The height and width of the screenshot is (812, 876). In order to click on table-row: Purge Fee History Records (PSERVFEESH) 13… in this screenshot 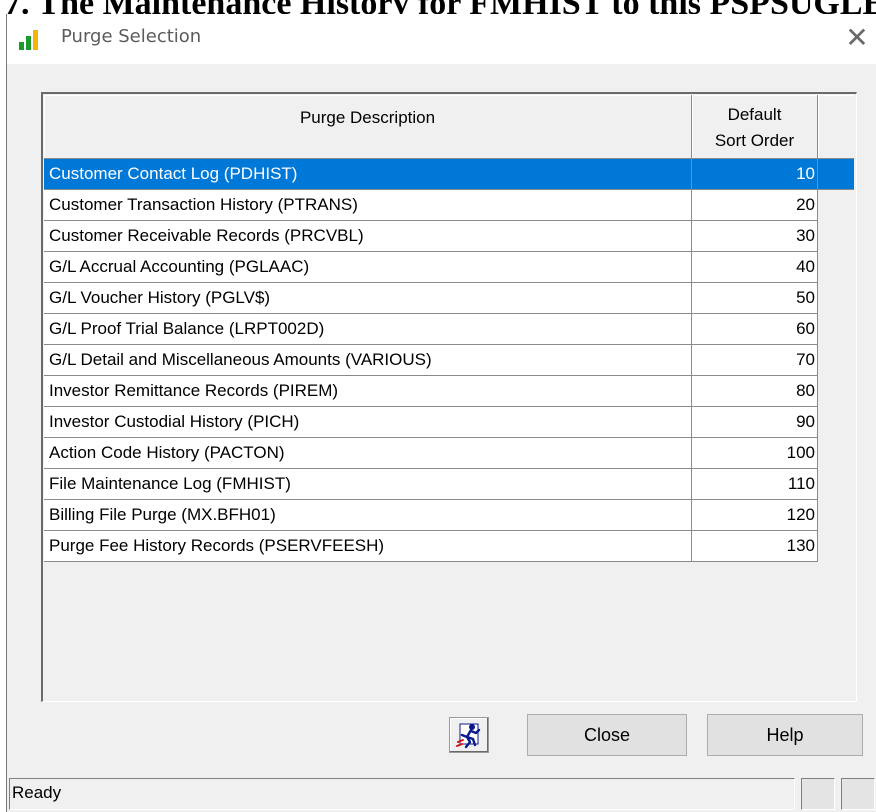, I will do `click(450, 546)`.